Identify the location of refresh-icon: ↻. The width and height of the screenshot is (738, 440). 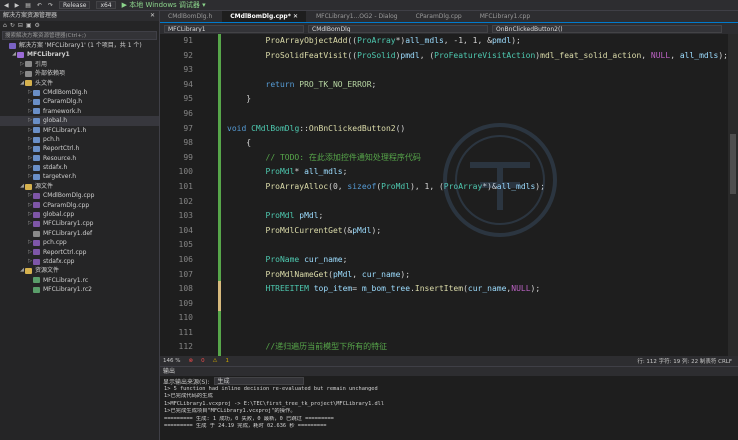
(12, 25).